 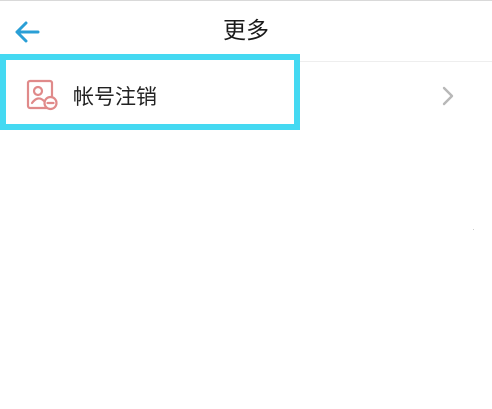 I want to click on menu-item-label: 帐号注销, so click(x=115, y=97).